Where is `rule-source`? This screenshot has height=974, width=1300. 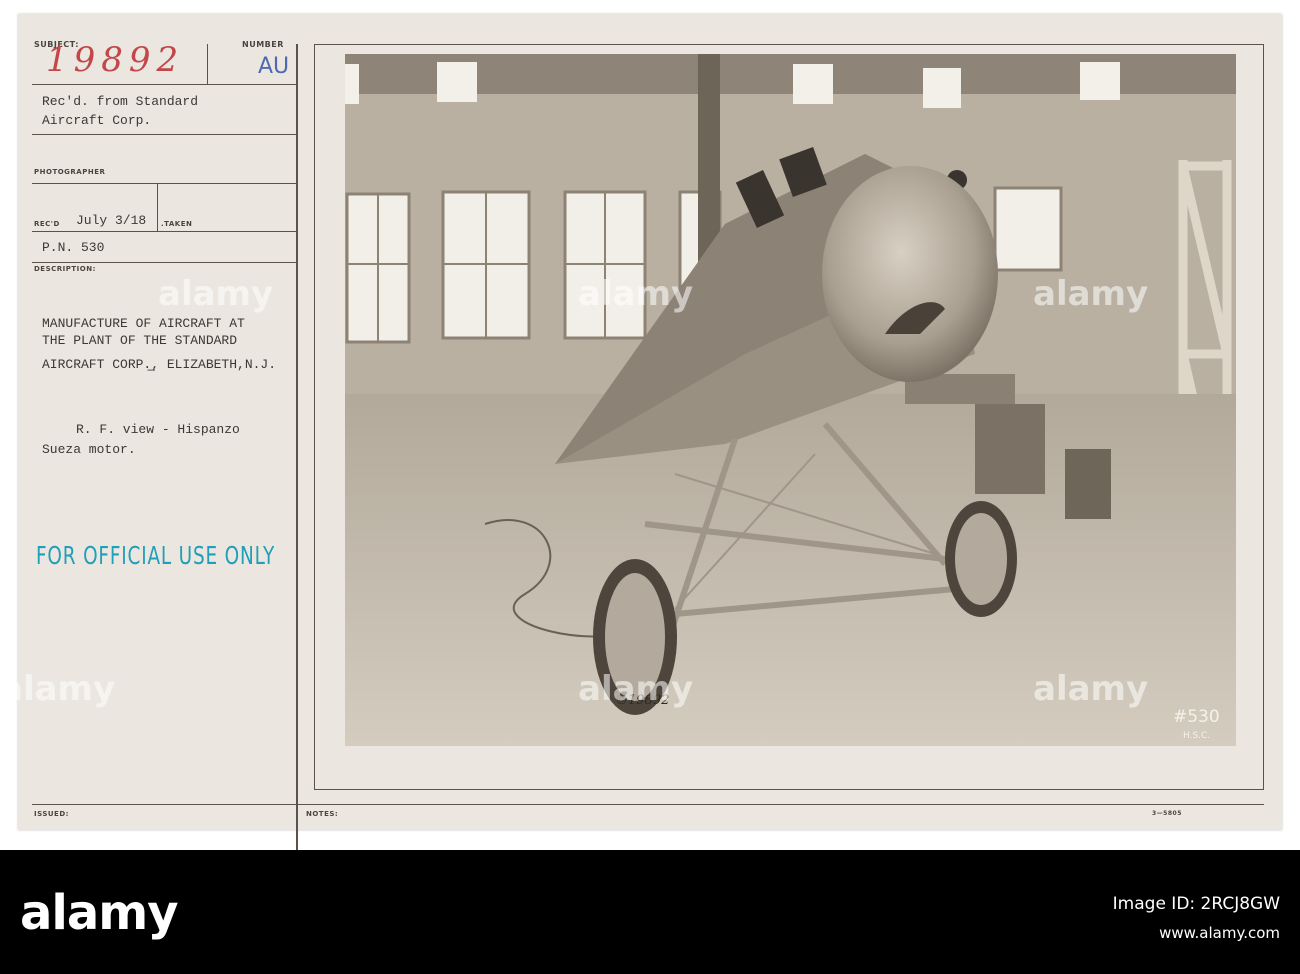
rule-source is located at coordinates (165, 134).